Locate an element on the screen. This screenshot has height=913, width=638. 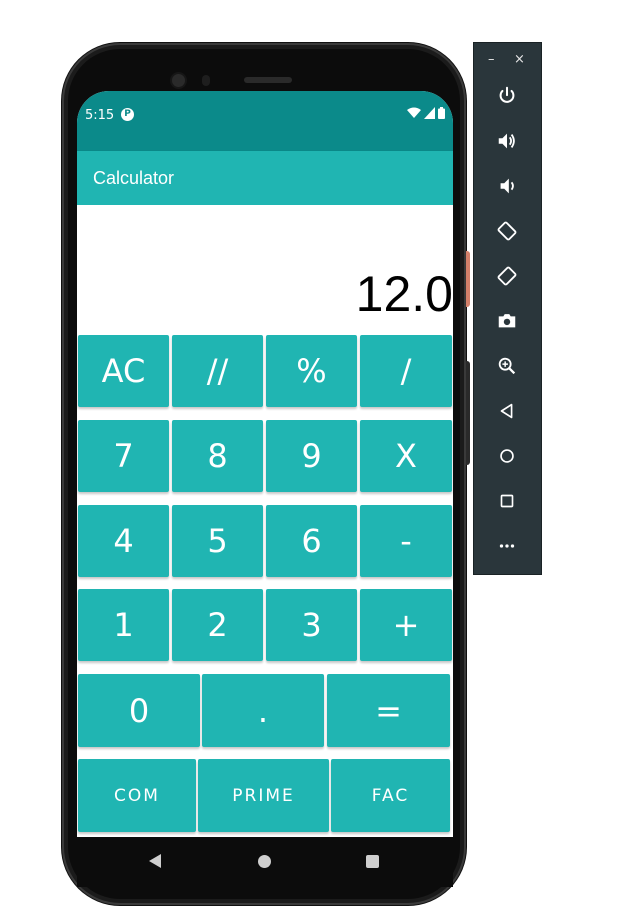
volume-side-button is located at coordinates (468, 413).